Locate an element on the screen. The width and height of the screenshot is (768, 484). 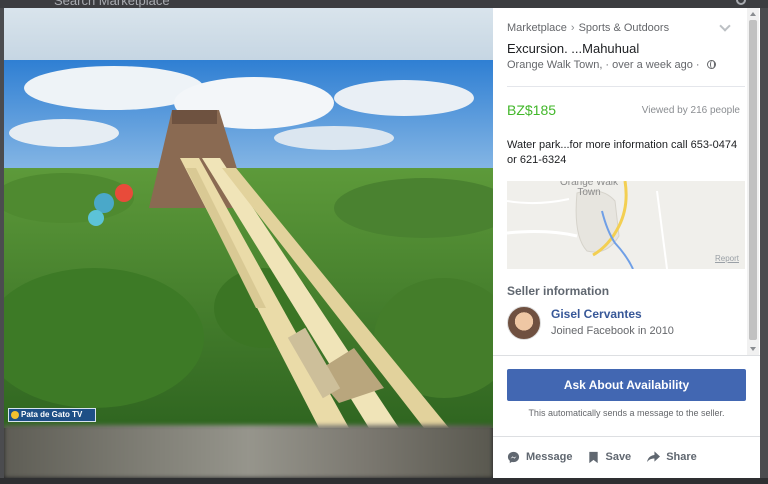
save-label: Save is located at coordinates (618, 457).